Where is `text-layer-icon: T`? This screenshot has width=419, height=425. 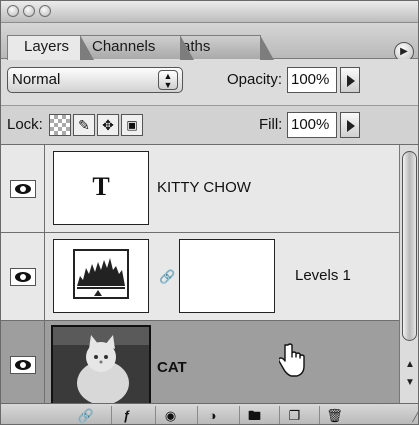
text-layer-icon: T is located at coordinates (101, 186).